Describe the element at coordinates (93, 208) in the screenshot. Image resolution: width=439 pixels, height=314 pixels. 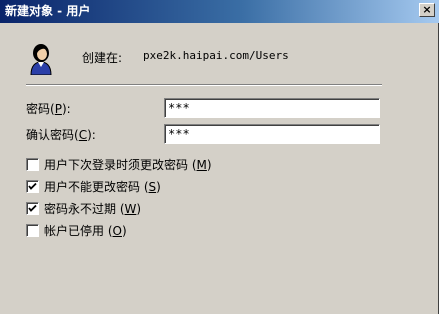
I see `option-label: 密码永不过期 (W)` at that location.